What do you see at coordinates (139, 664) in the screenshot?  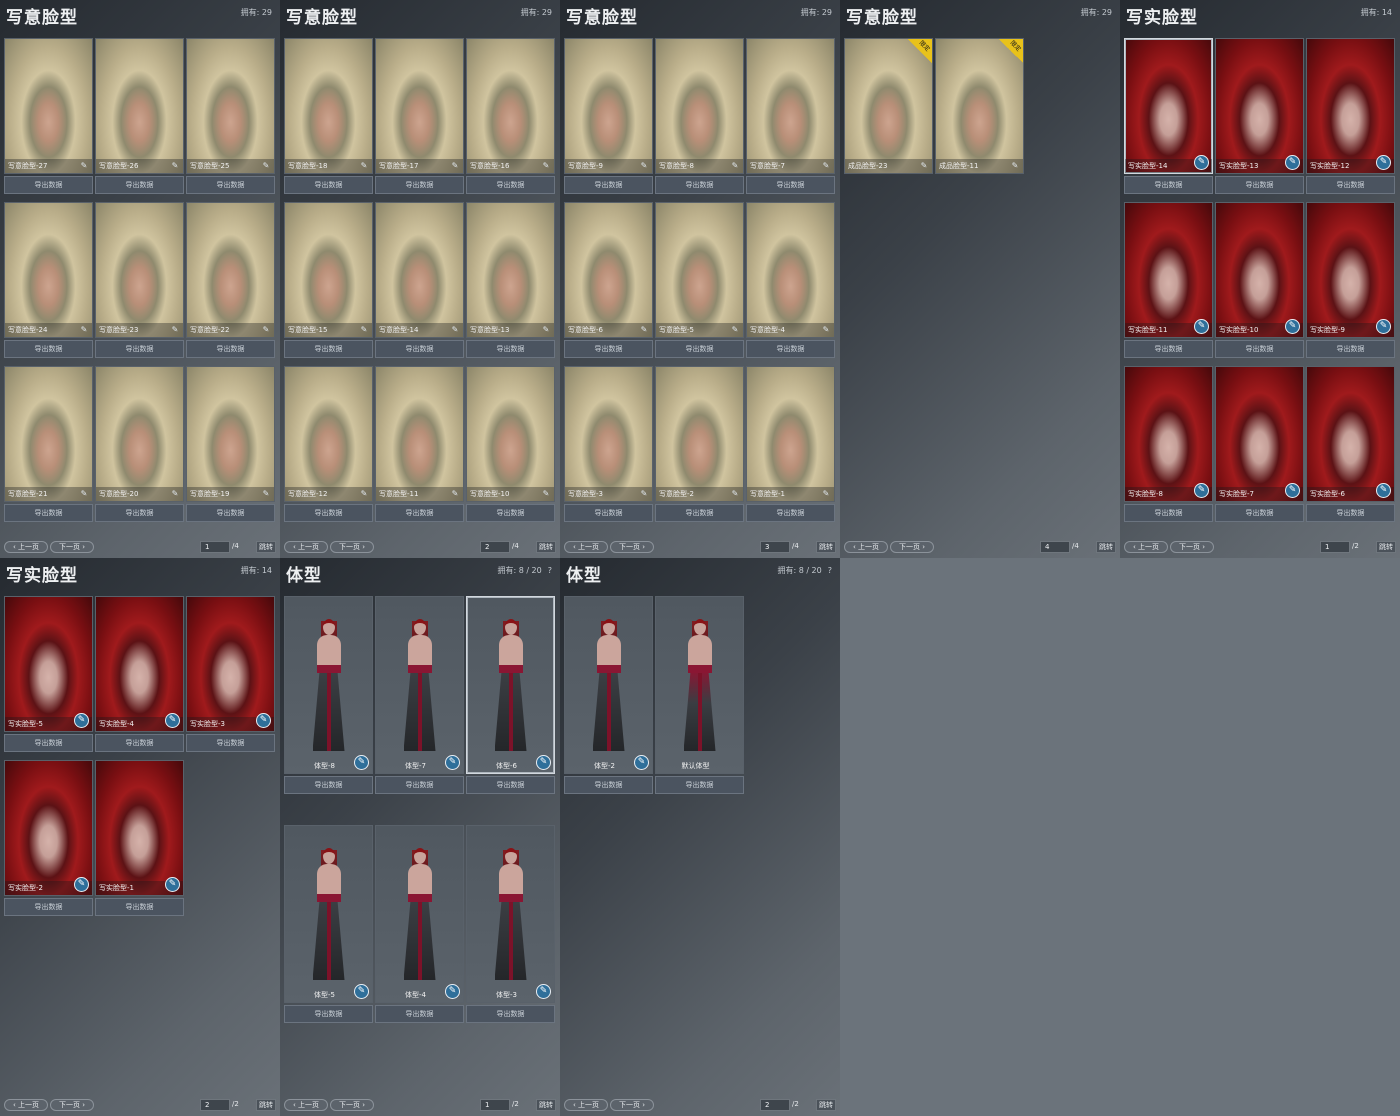 I see `face-card: 写实脸型-4 ✎` at bounding box center [139, 664].